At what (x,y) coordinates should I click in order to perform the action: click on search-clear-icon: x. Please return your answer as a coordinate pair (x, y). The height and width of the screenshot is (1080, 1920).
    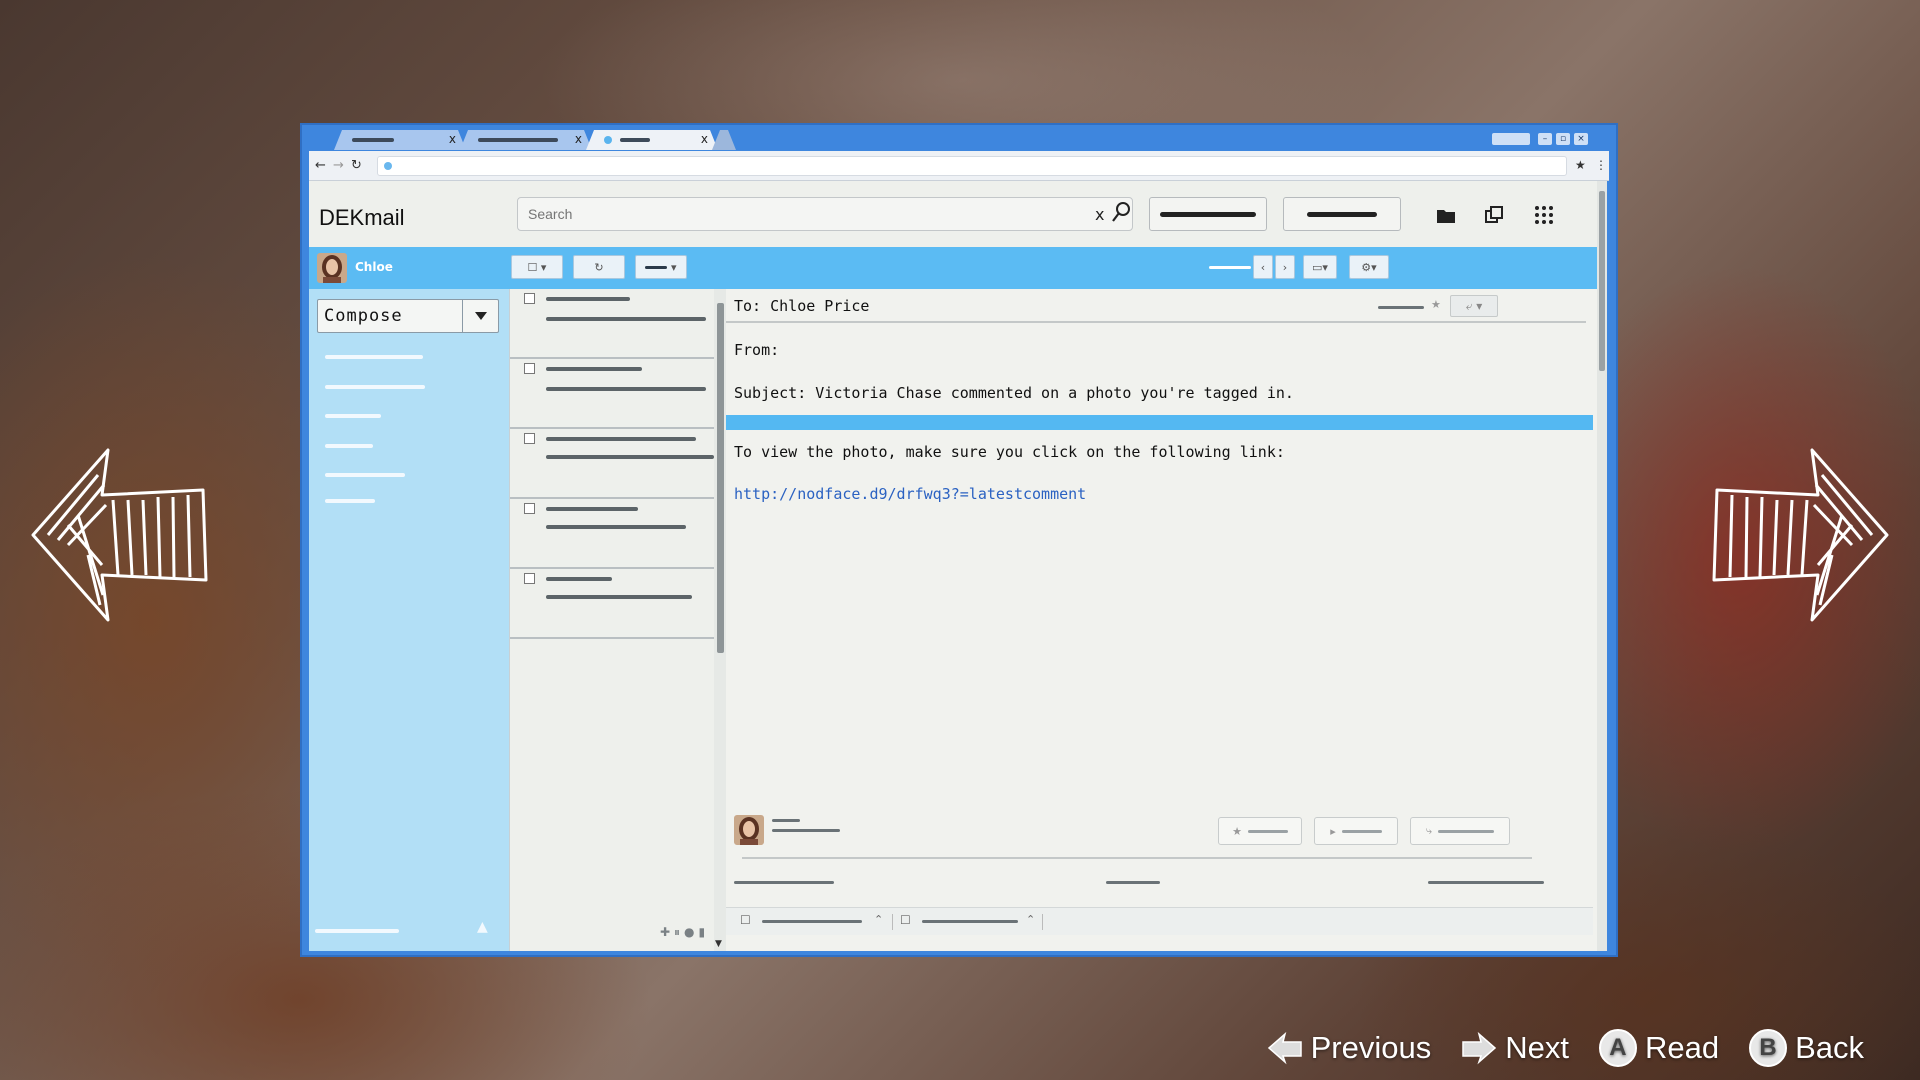
    Looking at the image, I should click on (1099, 214).